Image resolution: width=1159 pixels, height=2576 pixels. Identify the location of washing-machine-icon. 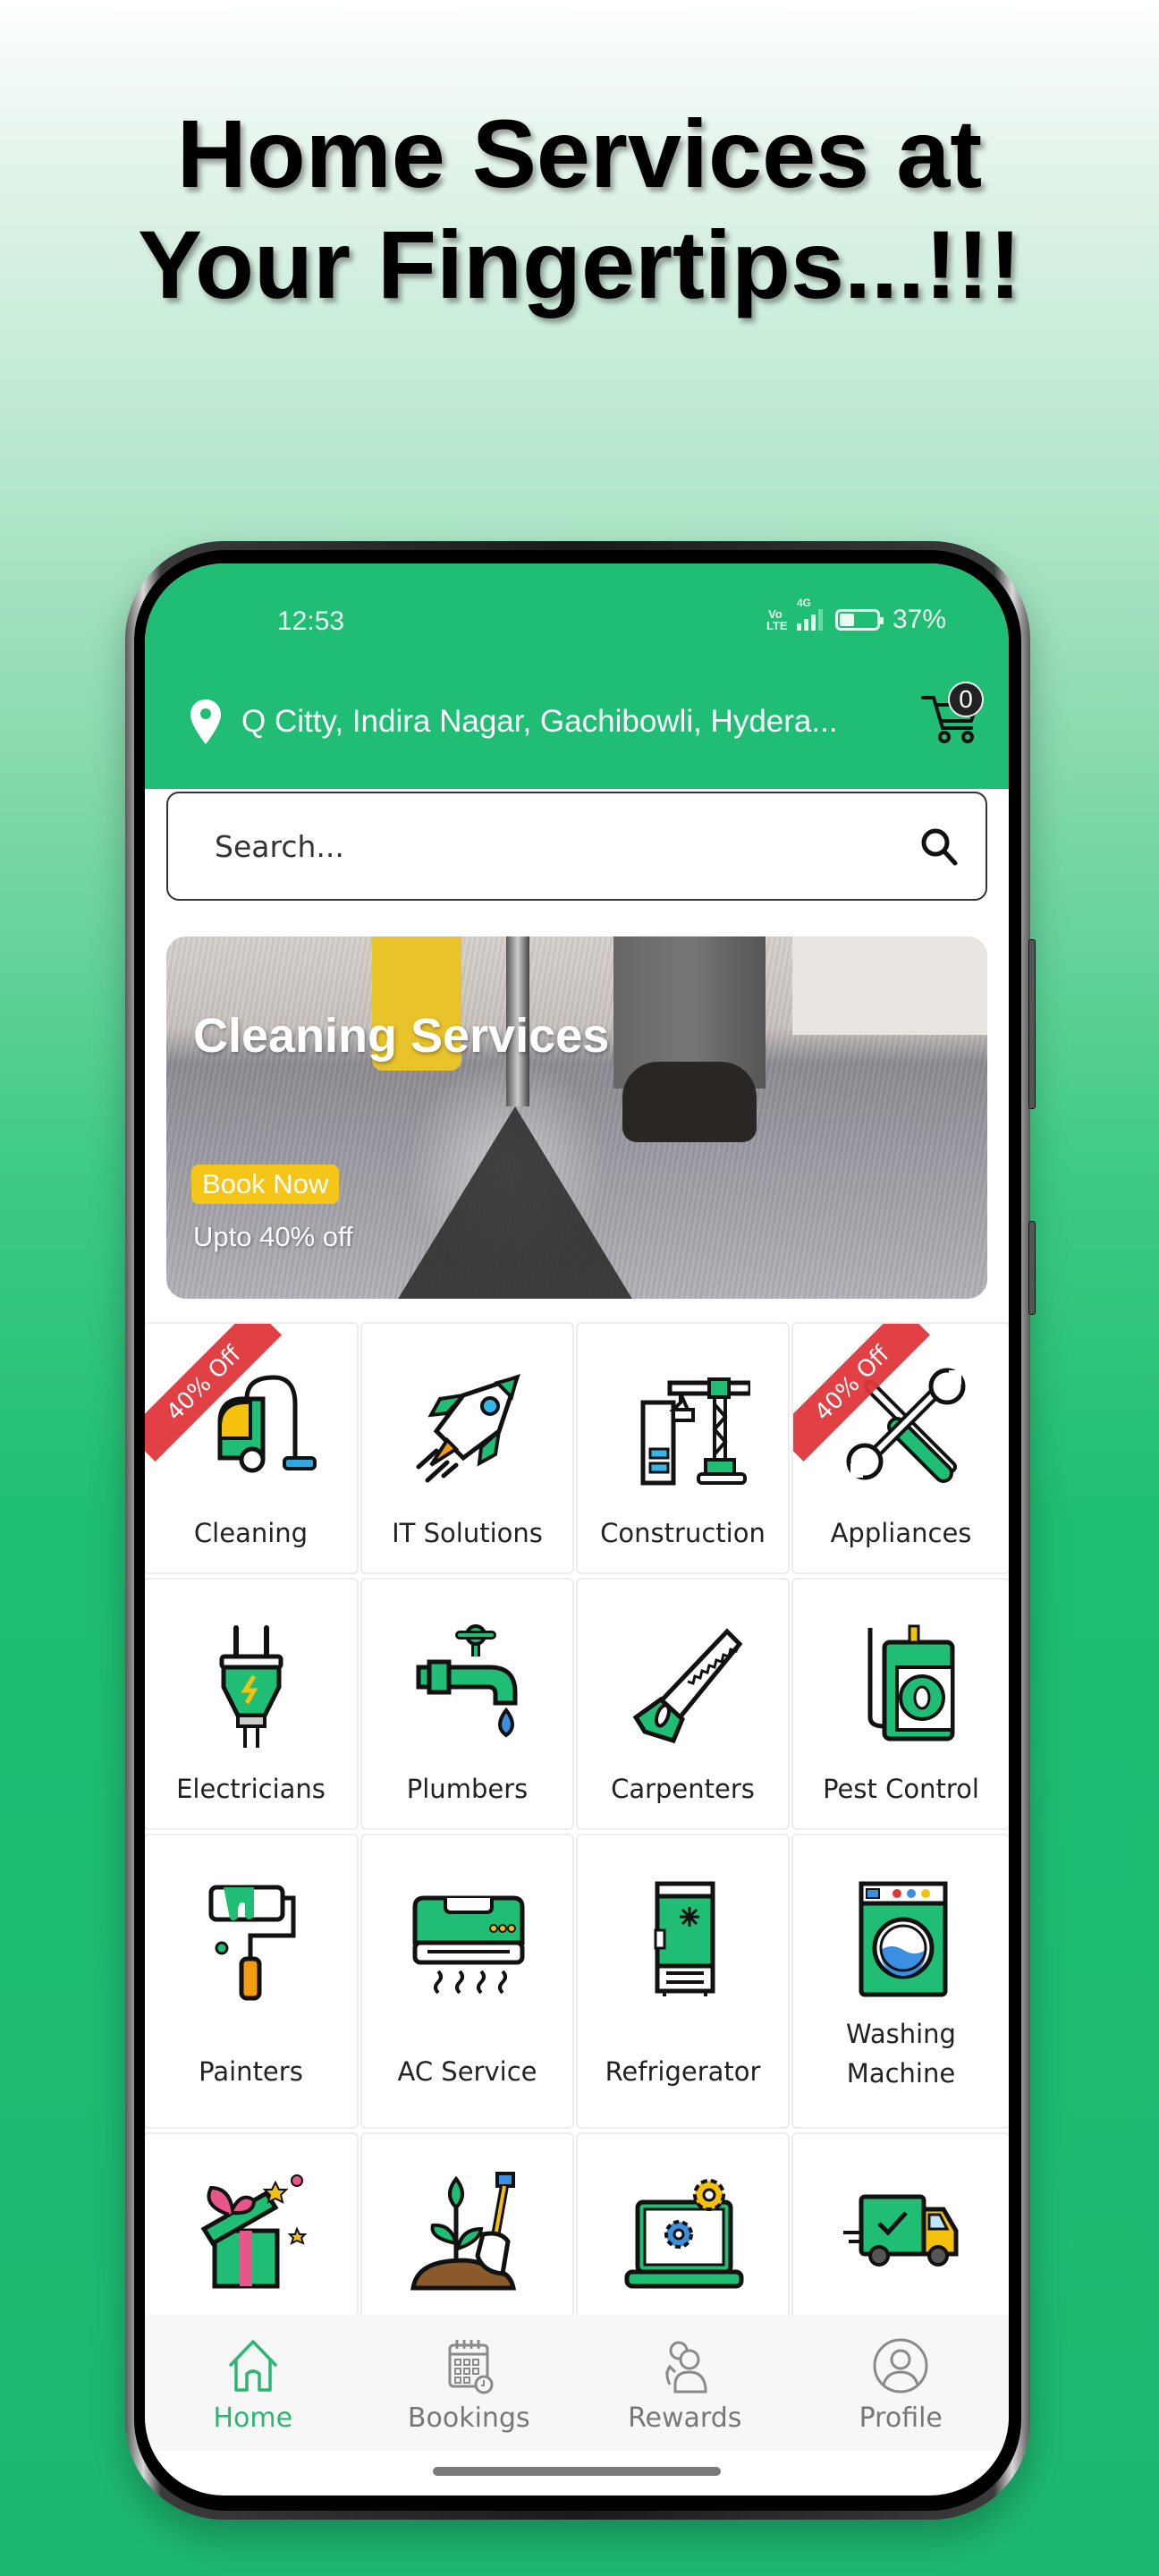
(903, 1939).